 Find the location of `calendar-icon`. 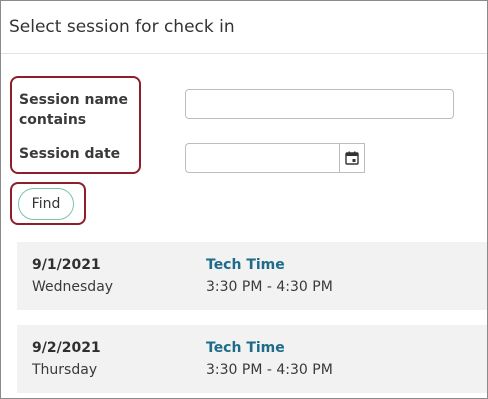

calendar-icon is located at coordinates (352, 158).